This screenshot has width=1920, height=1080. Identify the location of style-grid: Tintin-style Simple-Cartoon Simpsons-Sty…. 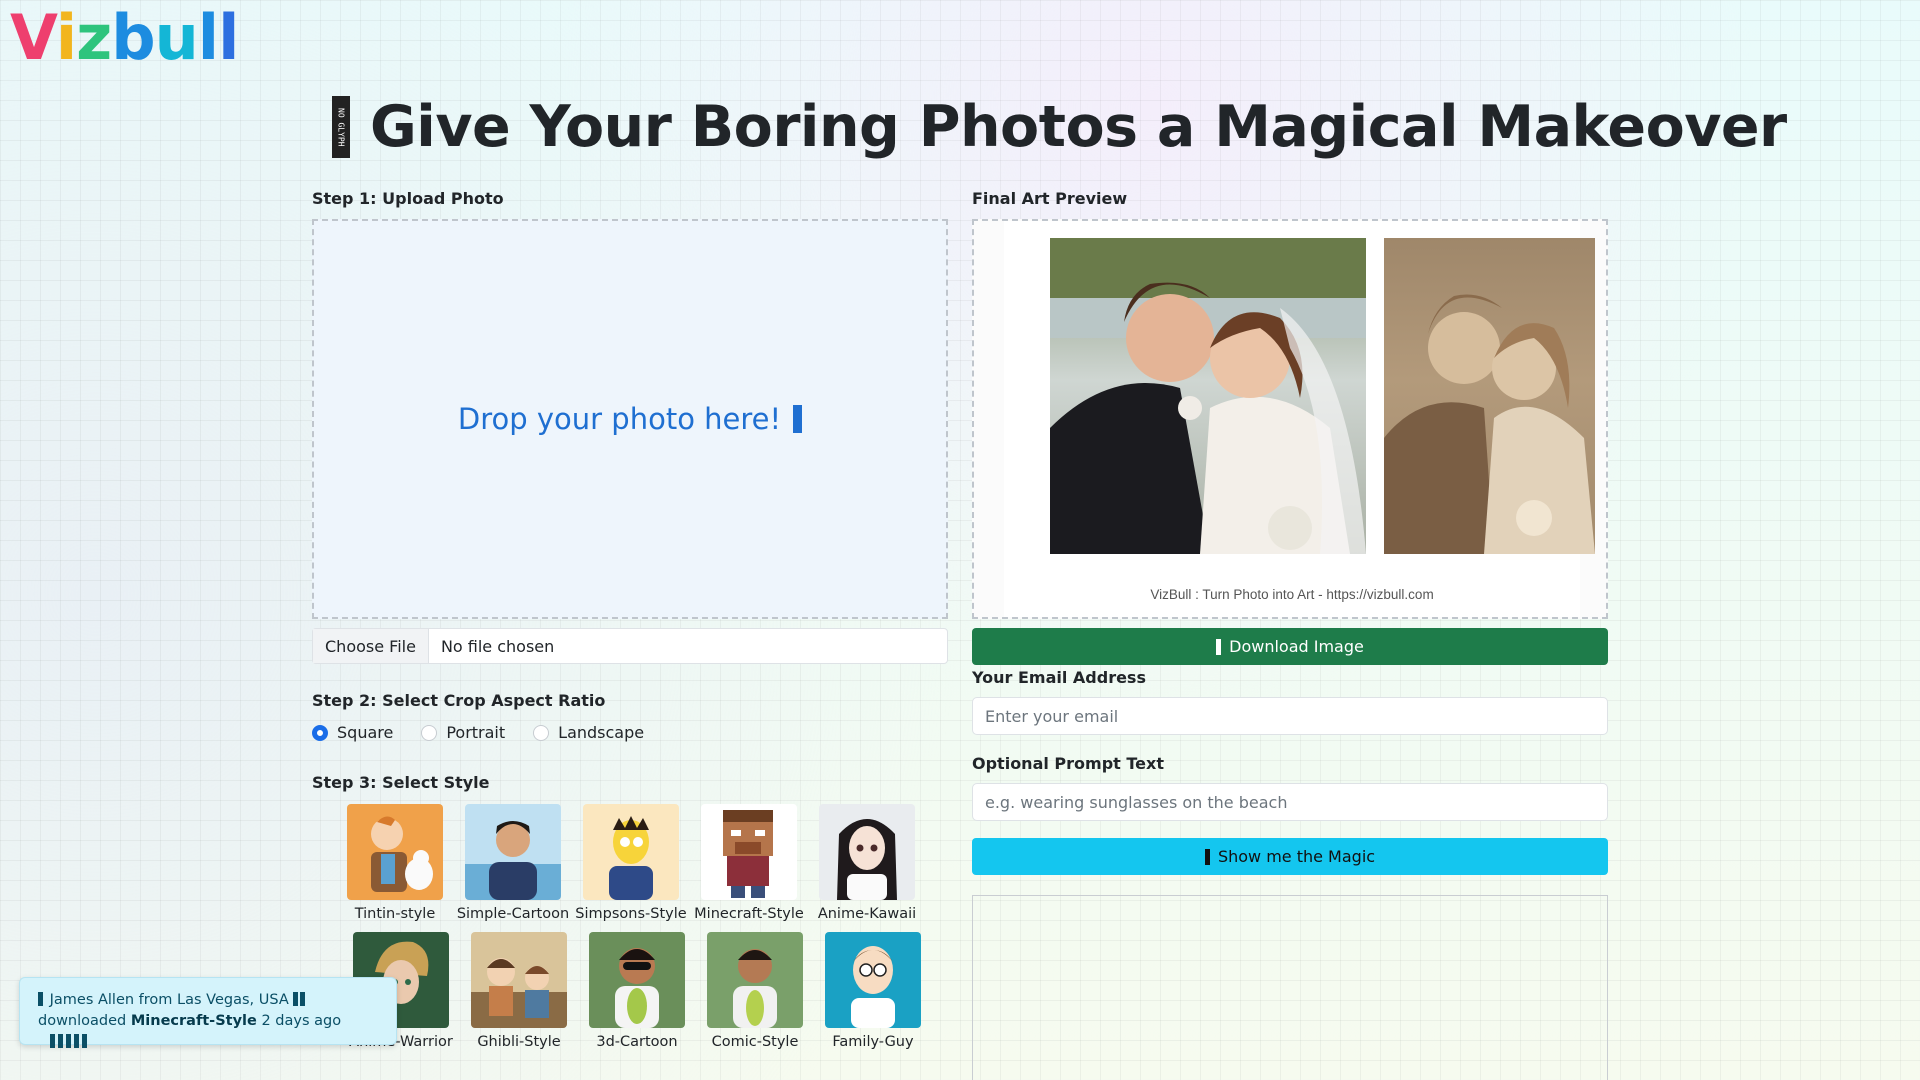
(636, 932).